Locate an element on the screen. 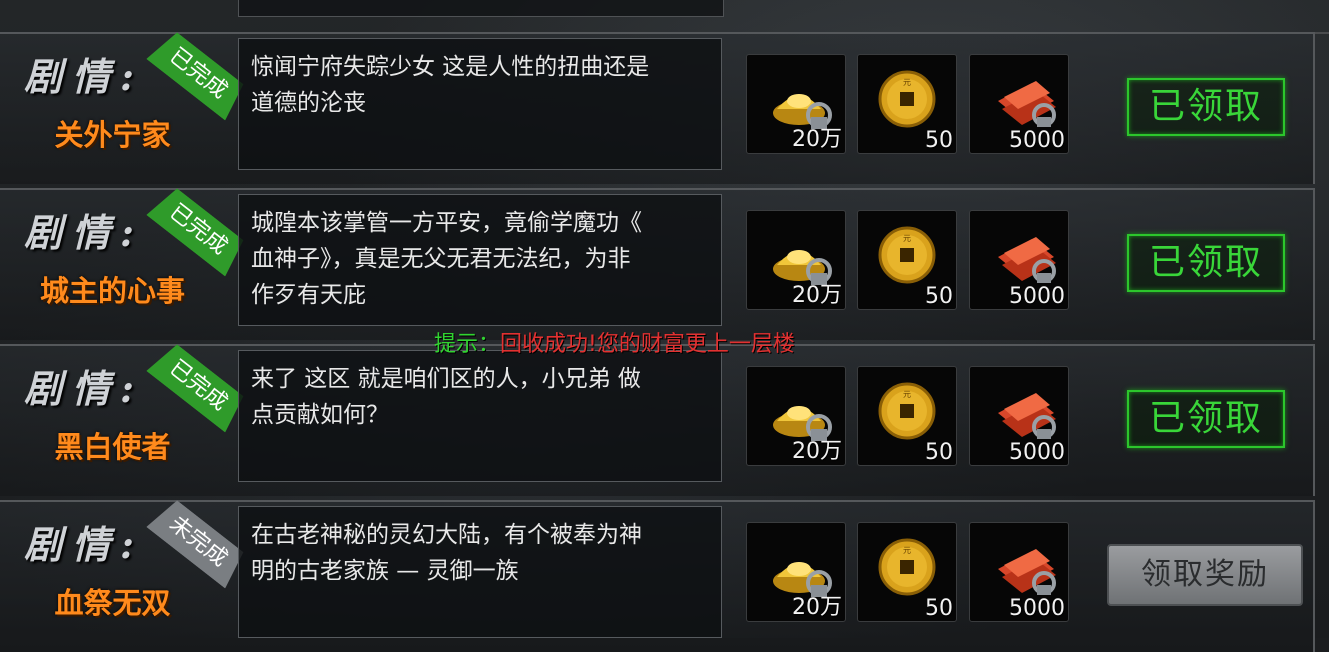 The height and width of the screenshot is (652, 1329). quest-name: 城主的心事 is located at coordinates (112, 291).